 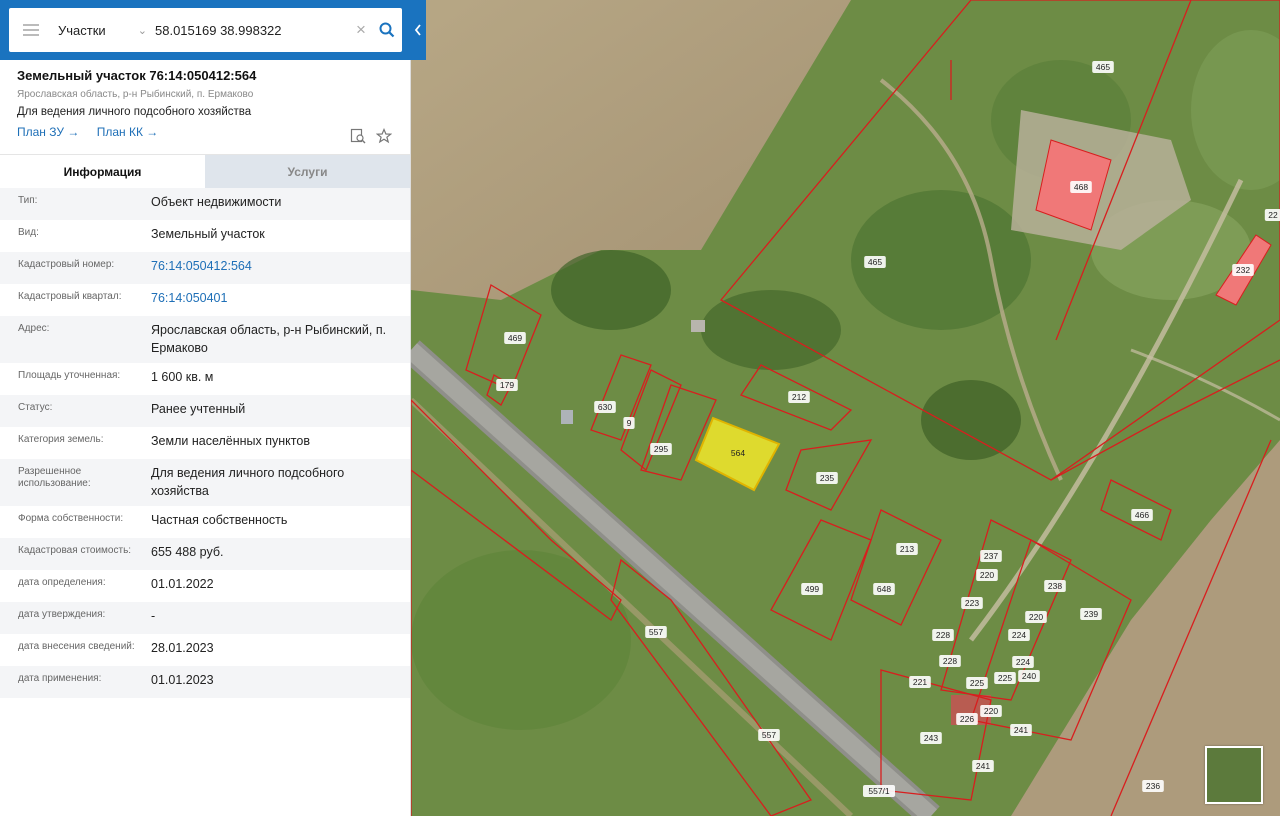 I want to click on parcel-label: 630, so click(x=605, y=407).